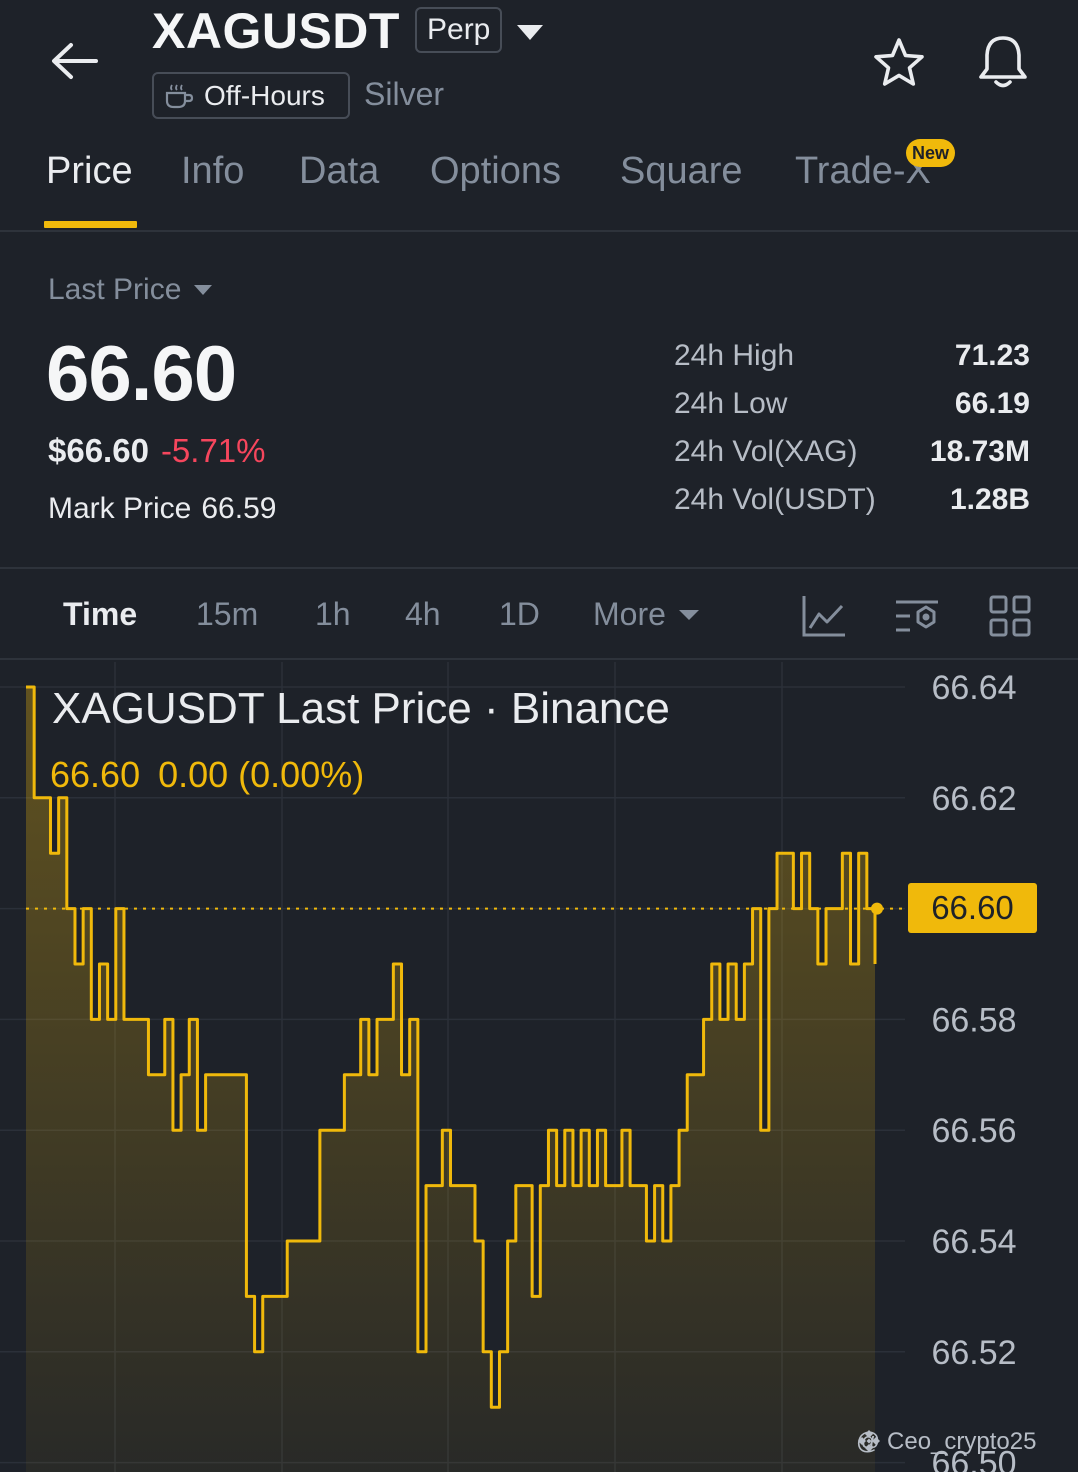  I want to click on indicator-settings-icon, so click(917, 616).